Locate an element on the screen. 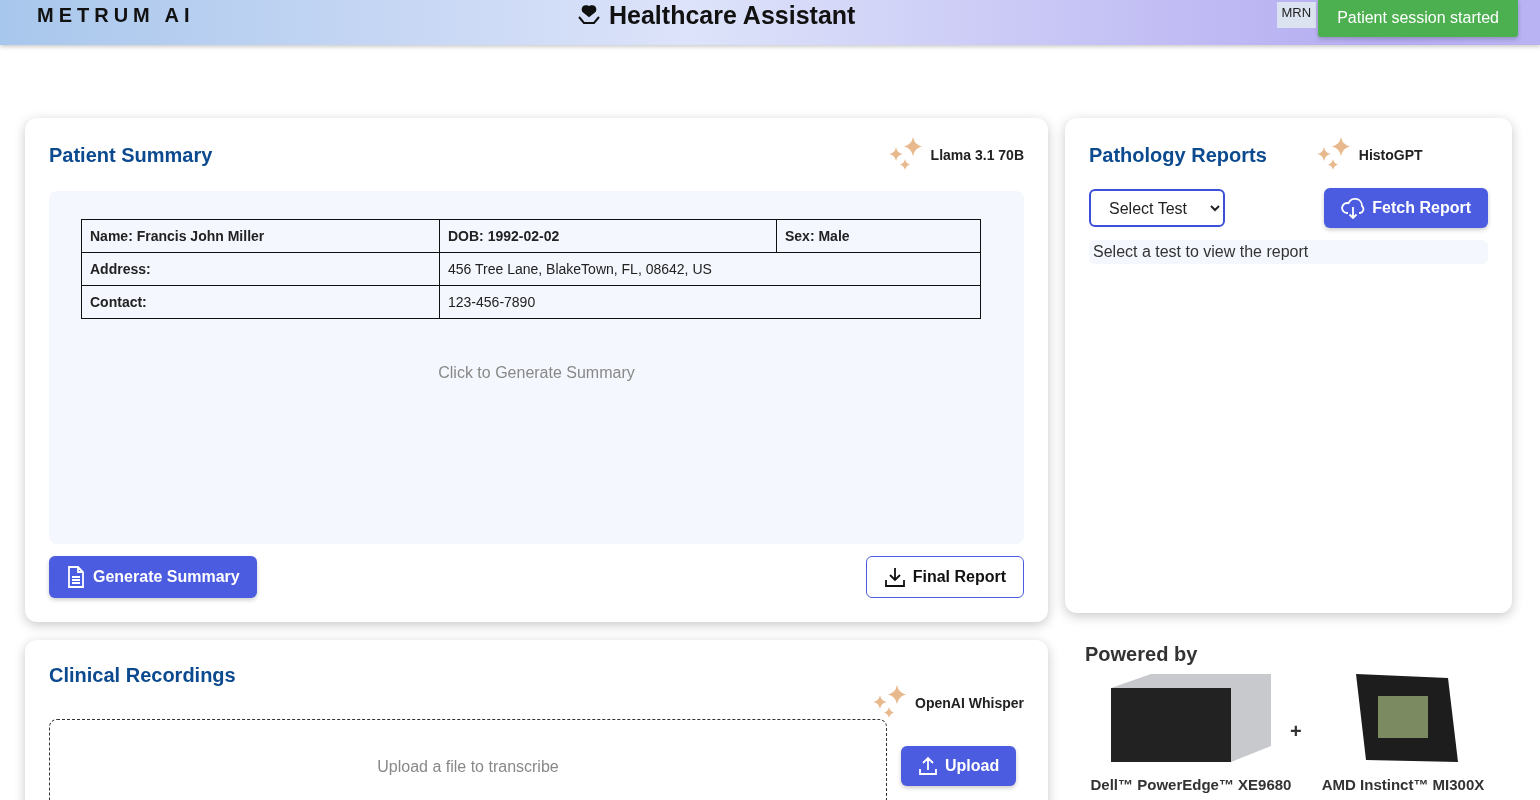 This screenshot has height=800, width=1540. product-name: AMD Instinct™ MI300X is located at coordinates (1403, 784).